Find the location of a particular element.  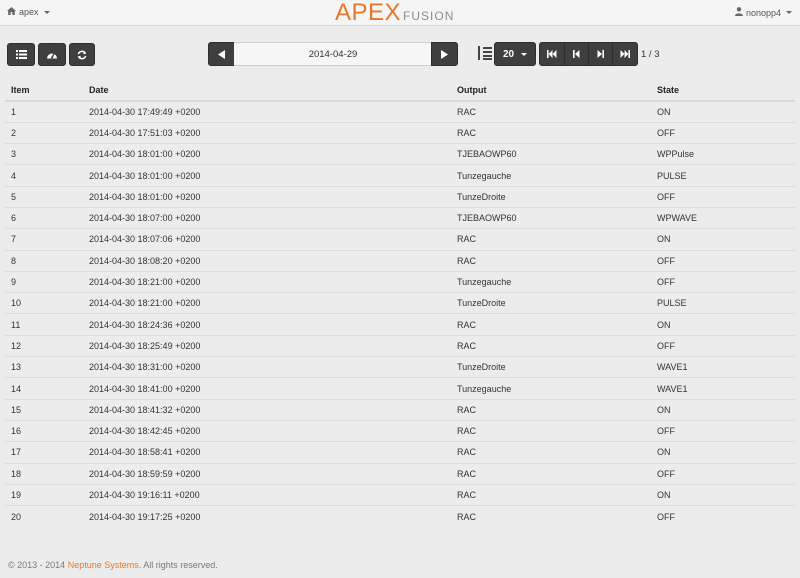

cell-state: WPPulse is located at coordinates (723, 154).